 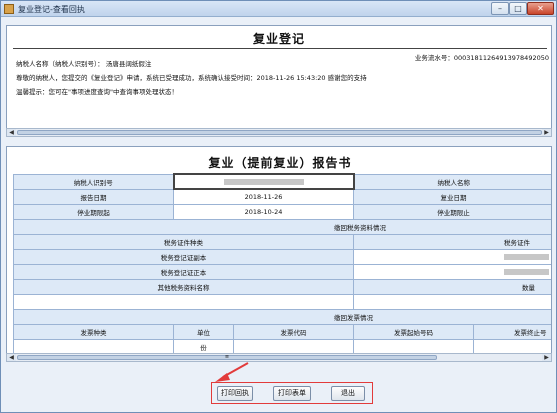 What do you see at coordinates (292, 393) in the screenshot?
I see `print-form-button: 打印表单` at bounding box center [292, 393].